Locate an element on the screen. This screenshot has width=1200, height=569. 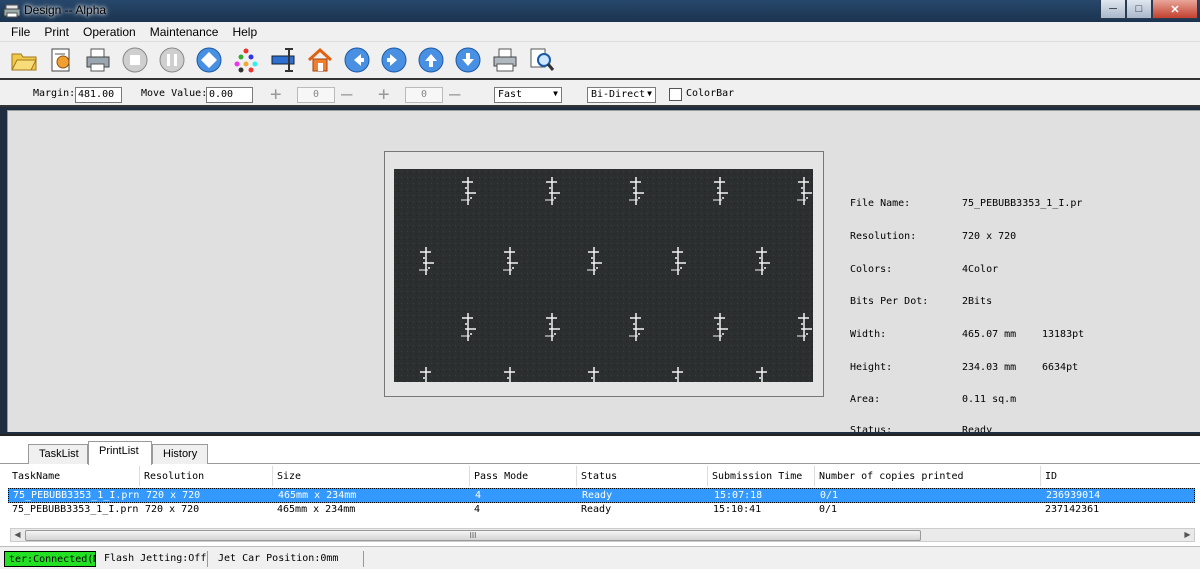
connection-status: ter:Connected(M is located at coordinates (50, 559).